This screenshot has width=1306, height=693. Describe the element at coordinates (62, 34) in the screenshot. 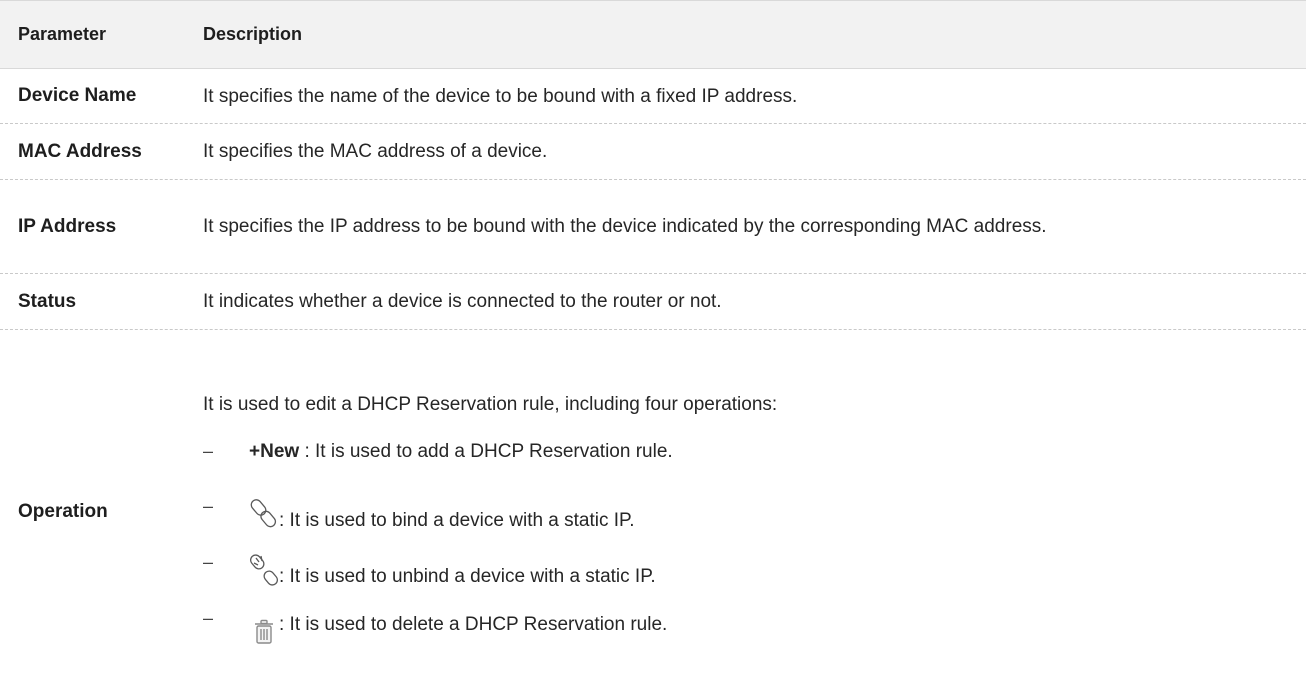

I see `header-parameter: Parameter` at that location.